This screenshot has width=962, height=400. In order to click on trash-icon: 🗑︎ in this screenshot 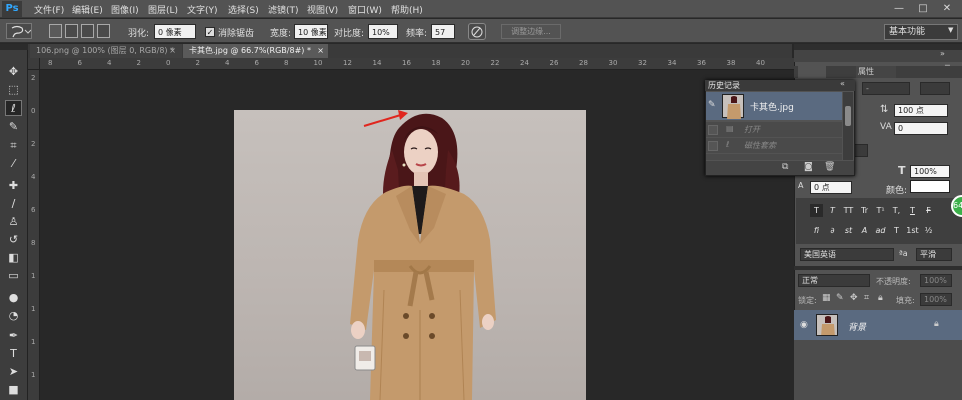, I will do `click(829, 167)`.